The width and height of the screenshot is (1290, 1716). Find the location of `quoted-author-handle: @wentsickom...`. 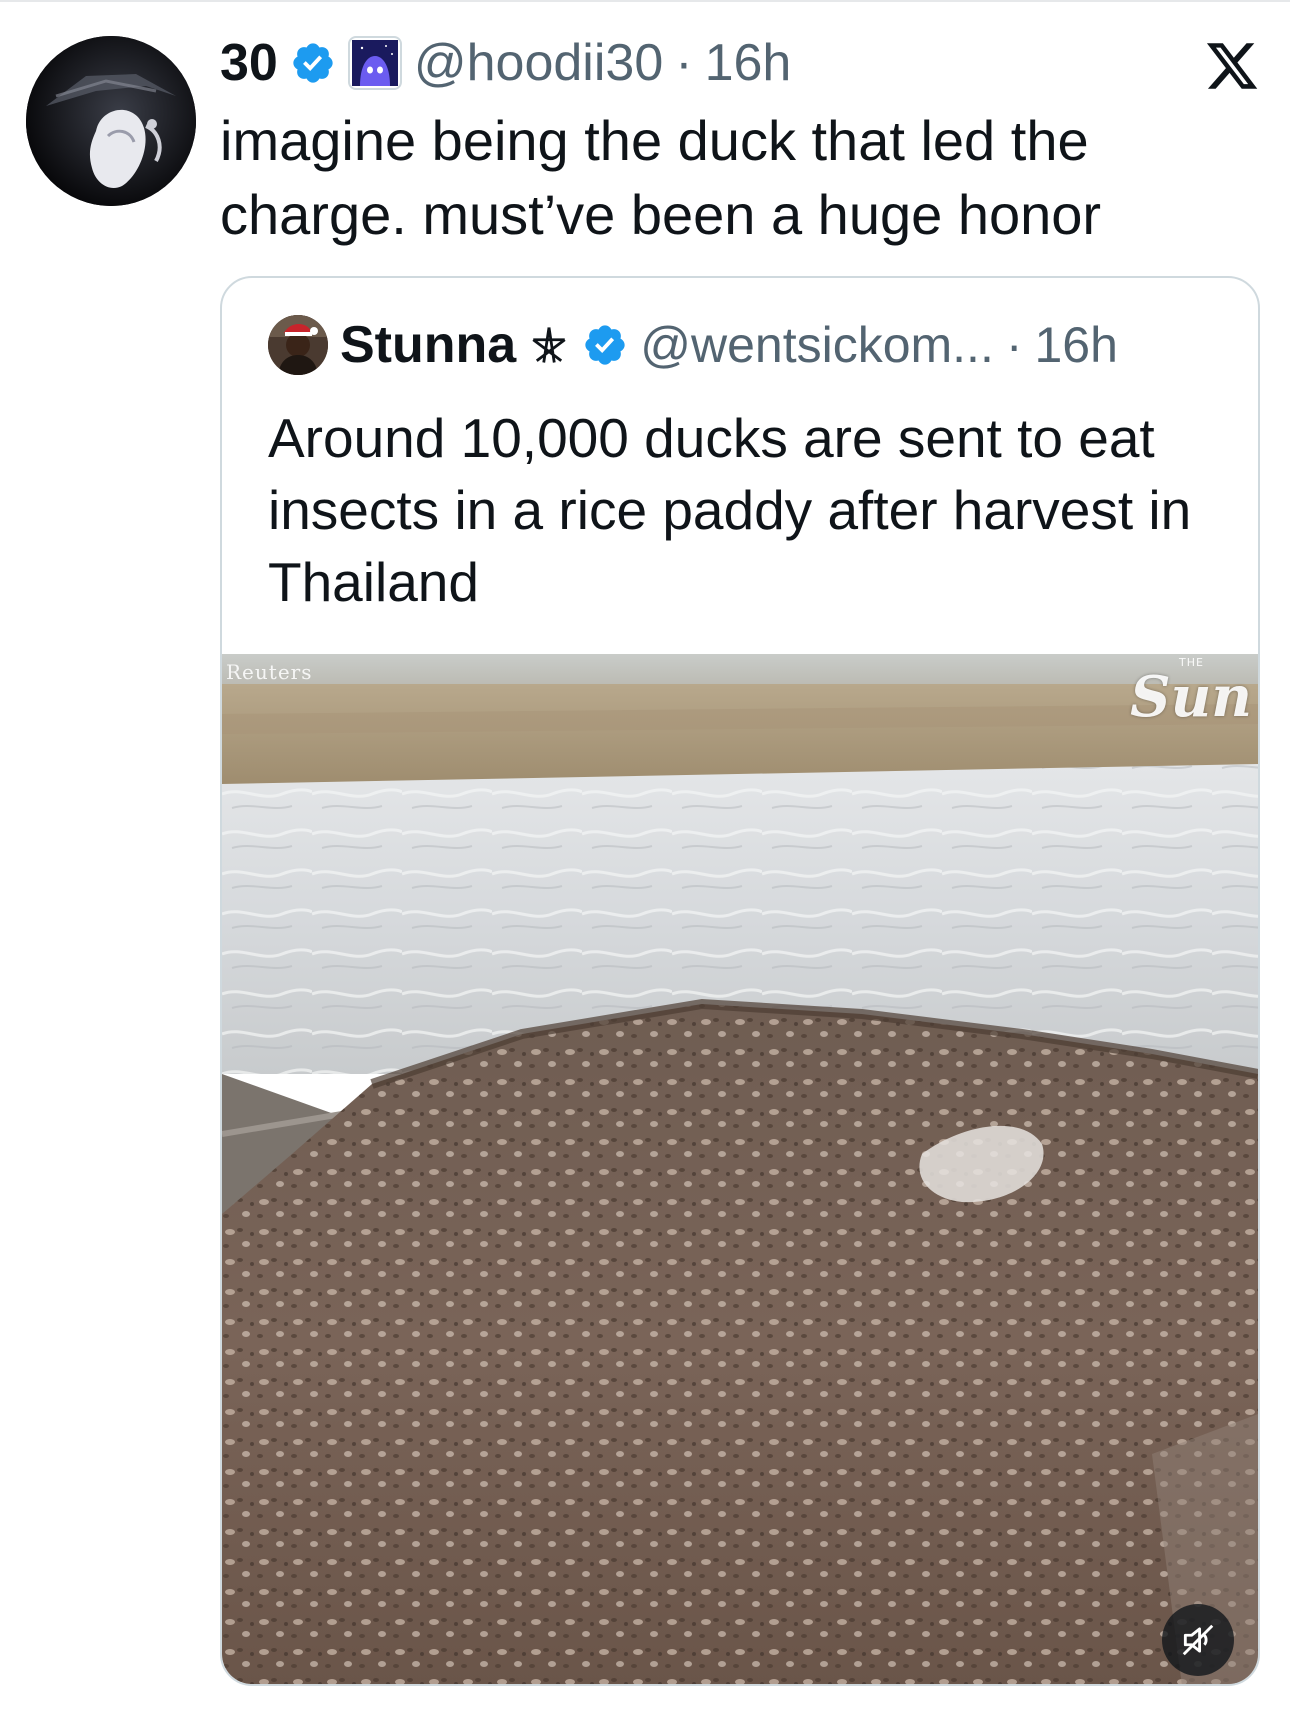

quoted-author-handle: @wentsickom... is located at coordinates (817, 345).